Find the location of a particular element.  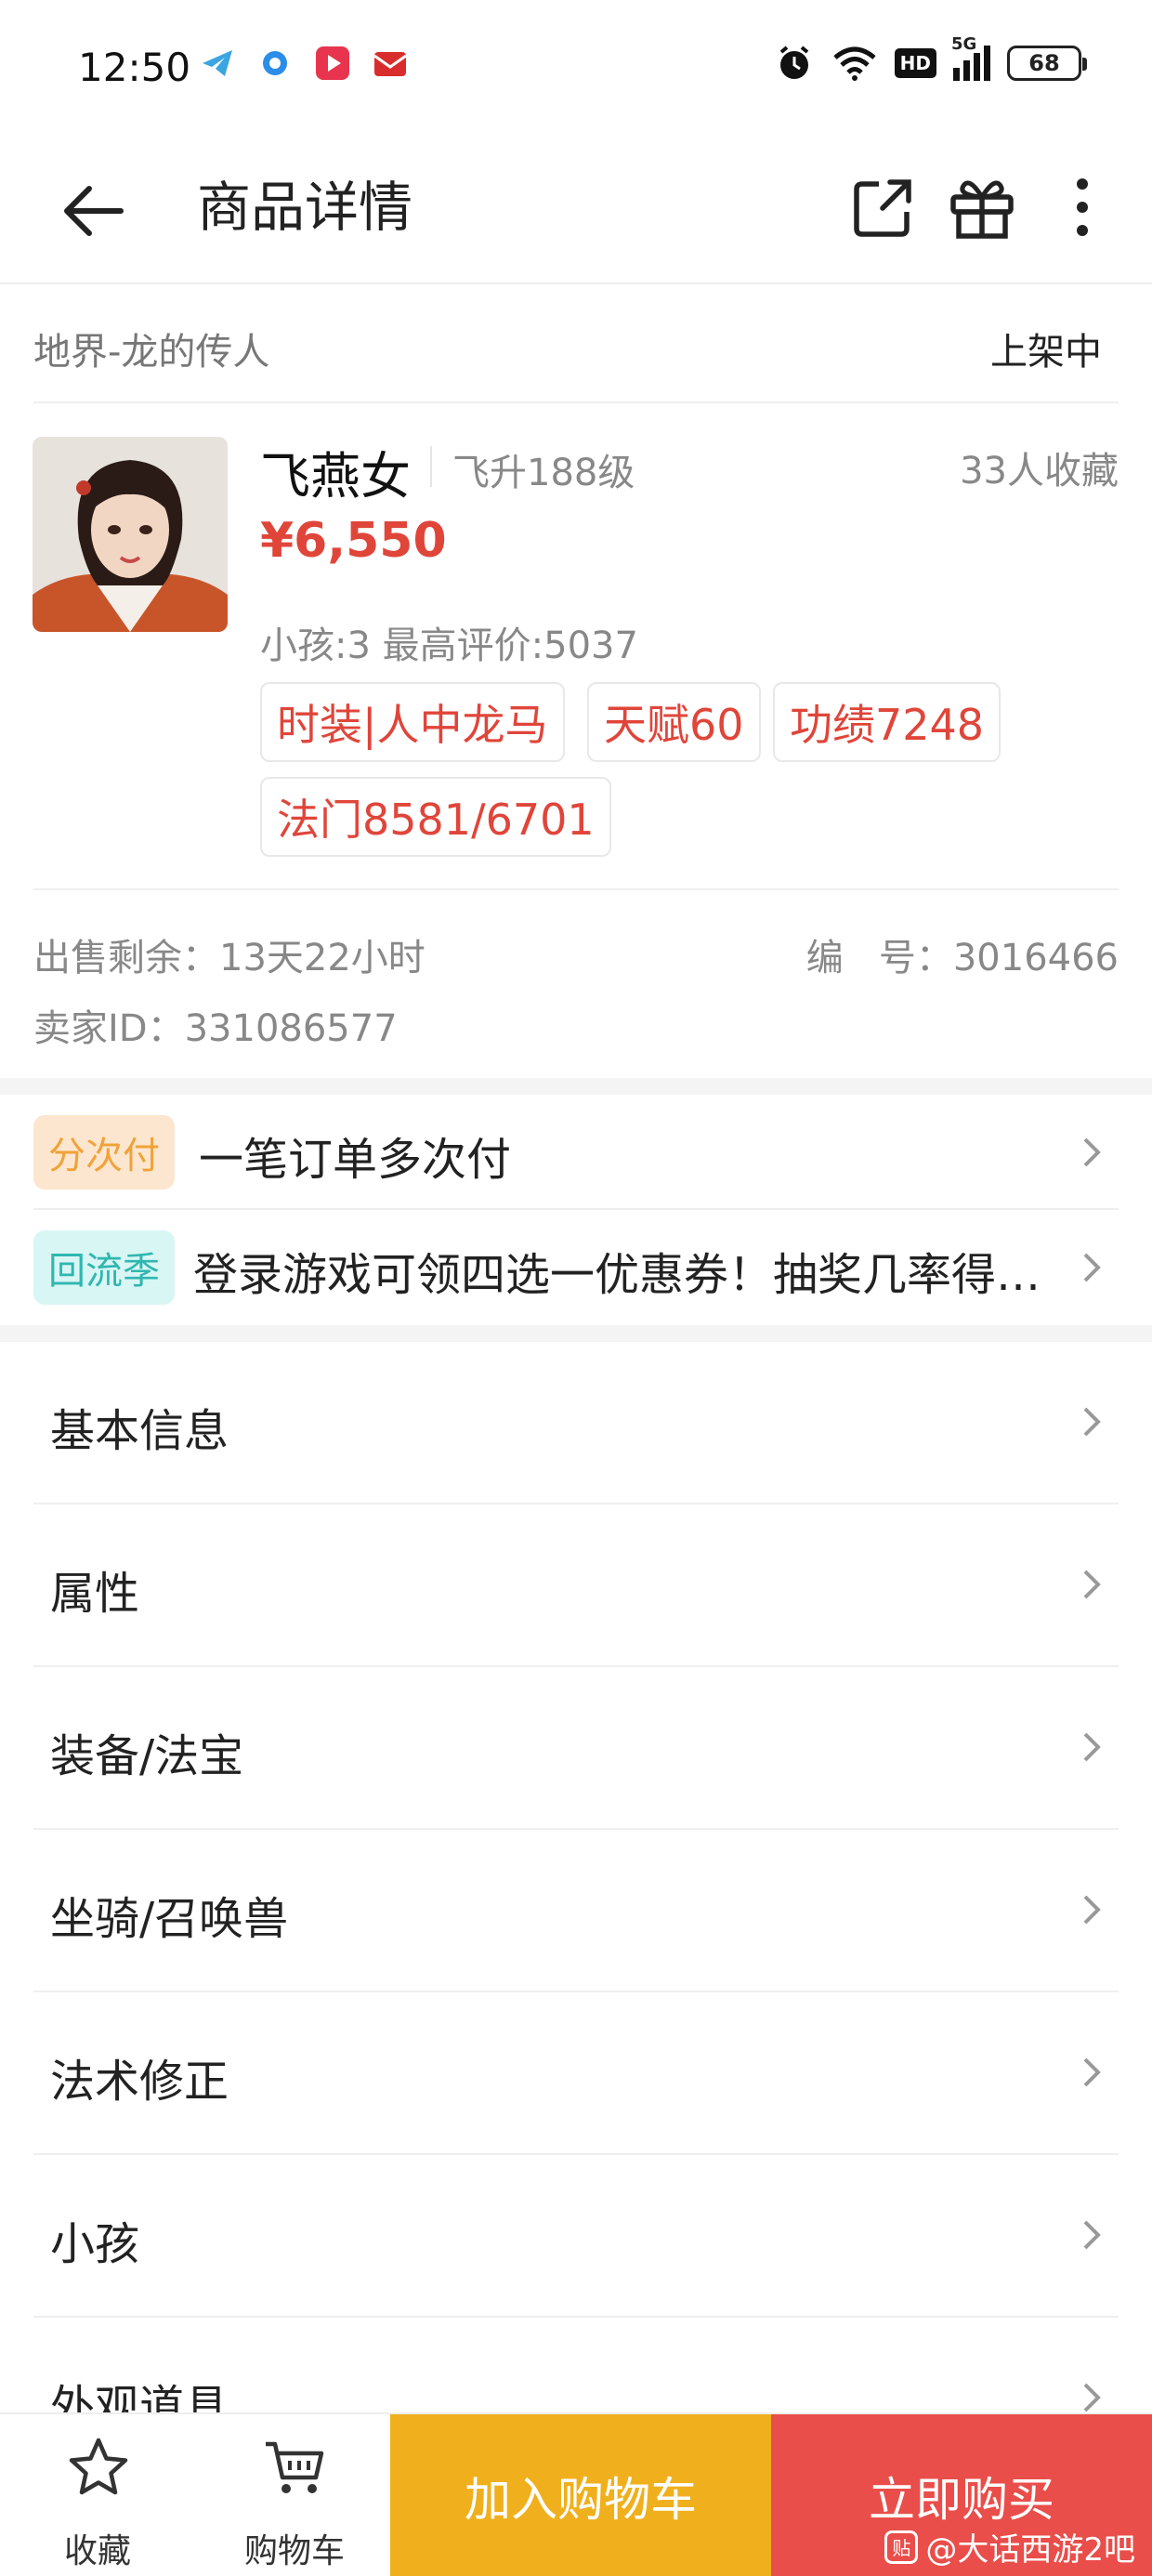

tieba-icon: 贴 is located at coordinates (901, 2547).